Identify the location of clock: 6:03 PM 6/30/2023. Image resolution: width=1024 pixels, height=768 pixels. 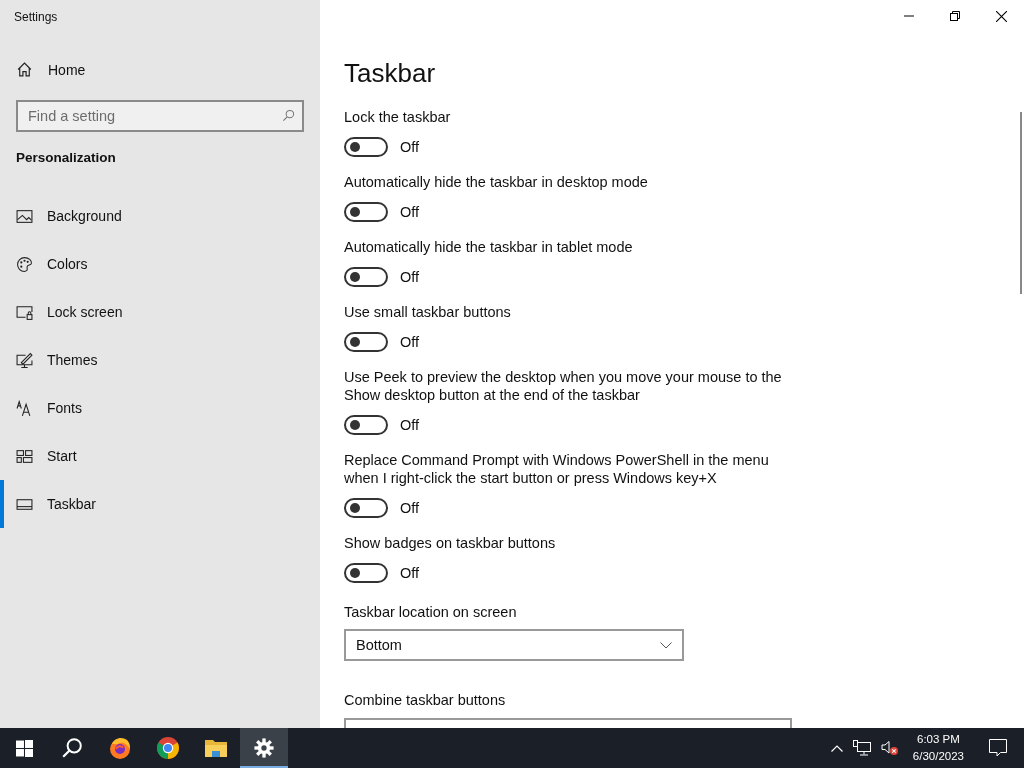
(938, 748).